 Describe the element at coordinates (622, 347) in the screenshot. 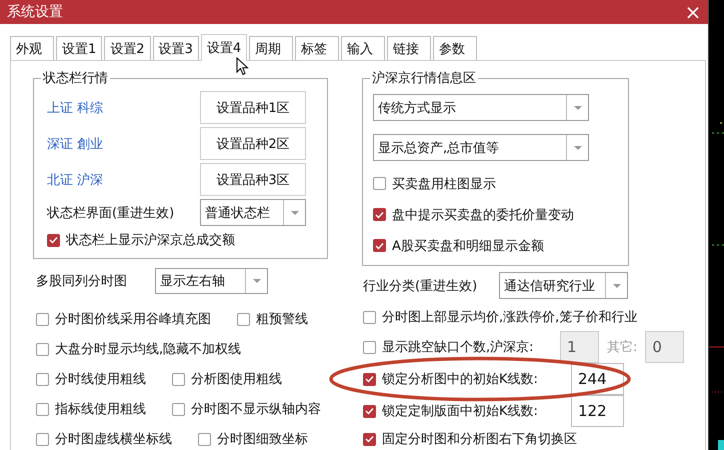

I see `field-label: 其它:` at that location.